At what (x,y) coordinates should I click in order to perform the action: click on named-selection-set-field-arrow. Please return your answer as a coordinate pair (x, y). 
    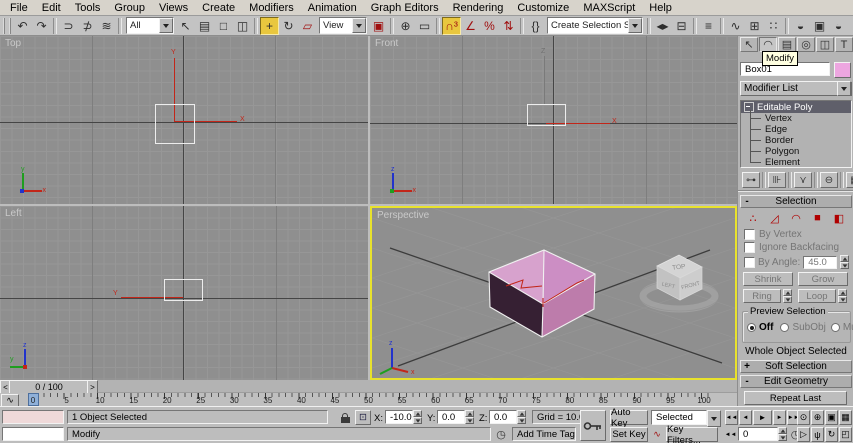
    Looking at the image, I should click on (635, 25).